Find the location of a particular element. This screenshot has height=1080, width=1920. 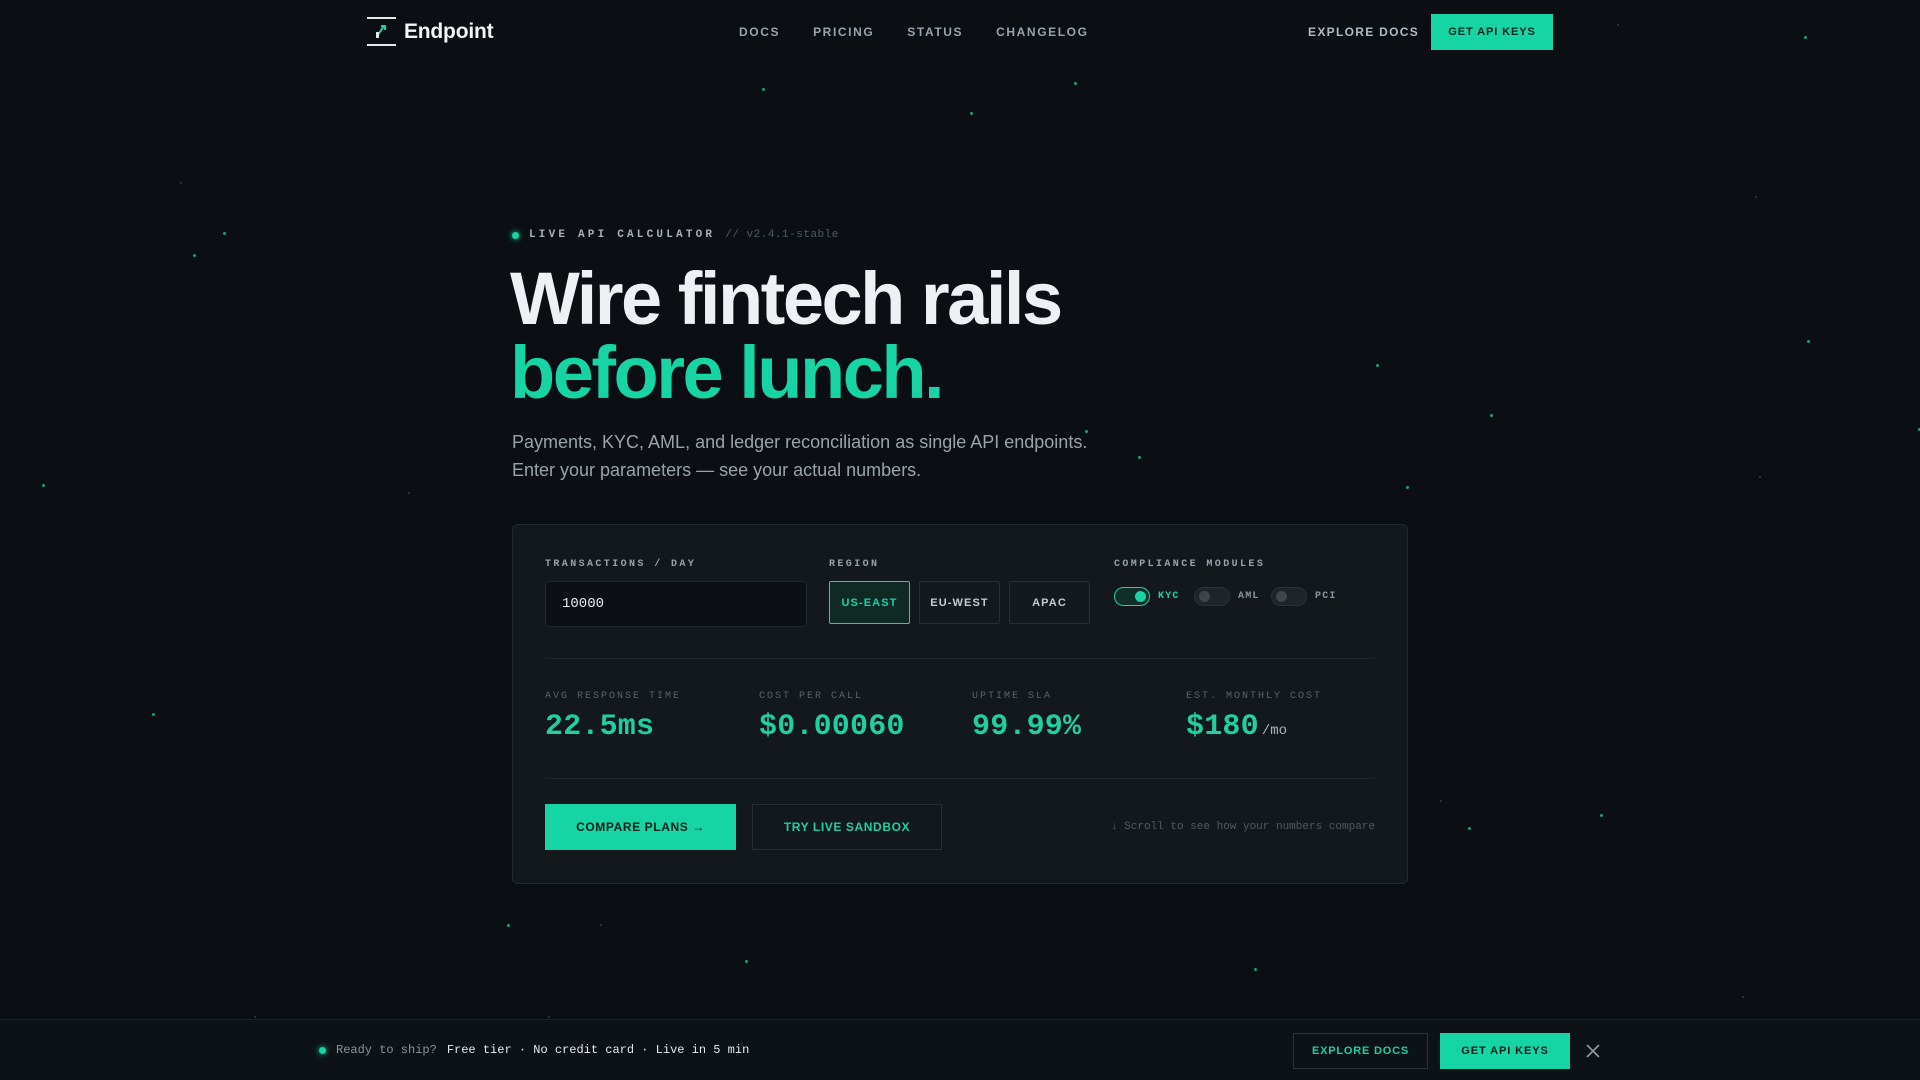

metric-cost-per-call: COST PER CALL $0.00060 is located at coordinates (832, 717).